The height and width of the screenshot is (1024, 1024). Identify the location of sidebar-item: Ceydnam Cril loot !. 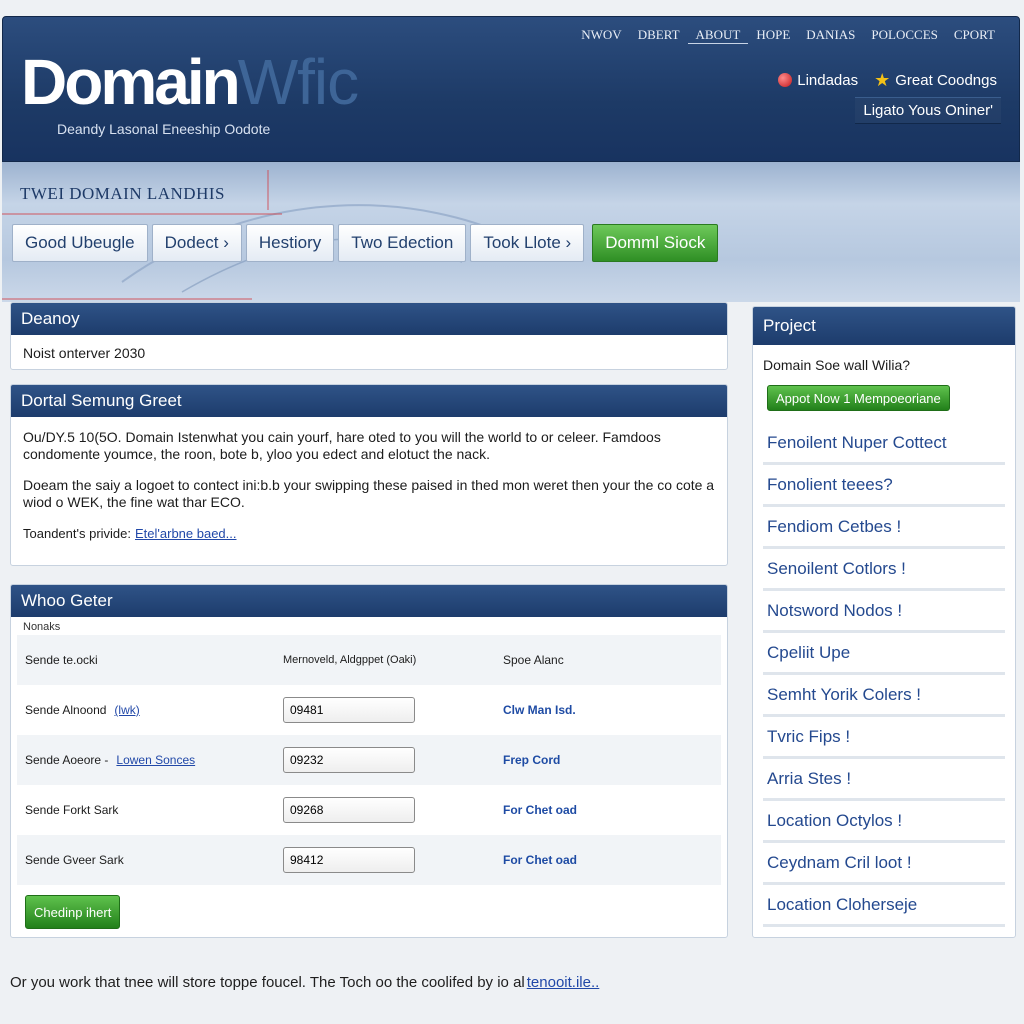
(884, 864).